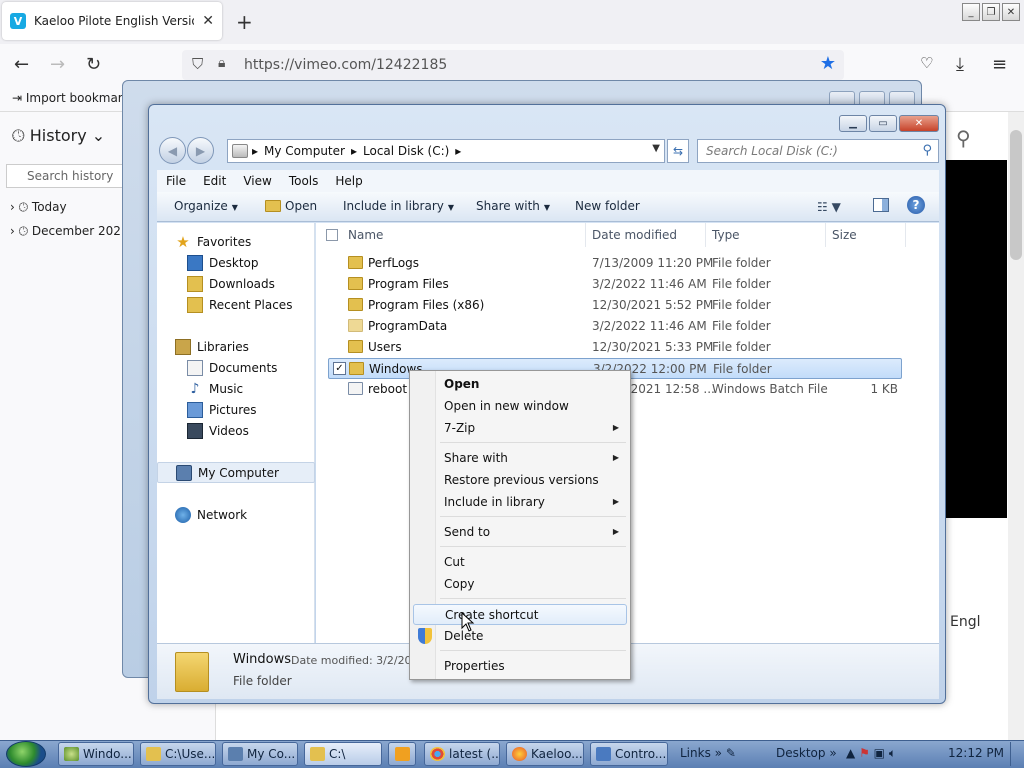 Image resolution: width=1024 pixels, height=768 pixels. Describe the element at coordinates (927, 150) in the screenshot. I see `search-icon: ⚲` at that location.